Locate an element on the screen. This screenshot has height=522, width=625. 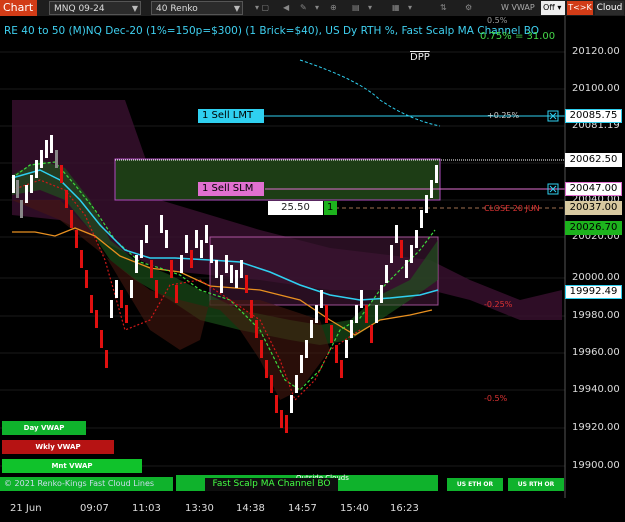
day-vwap-button: Day VWAP is located at coordinates (44, 428).